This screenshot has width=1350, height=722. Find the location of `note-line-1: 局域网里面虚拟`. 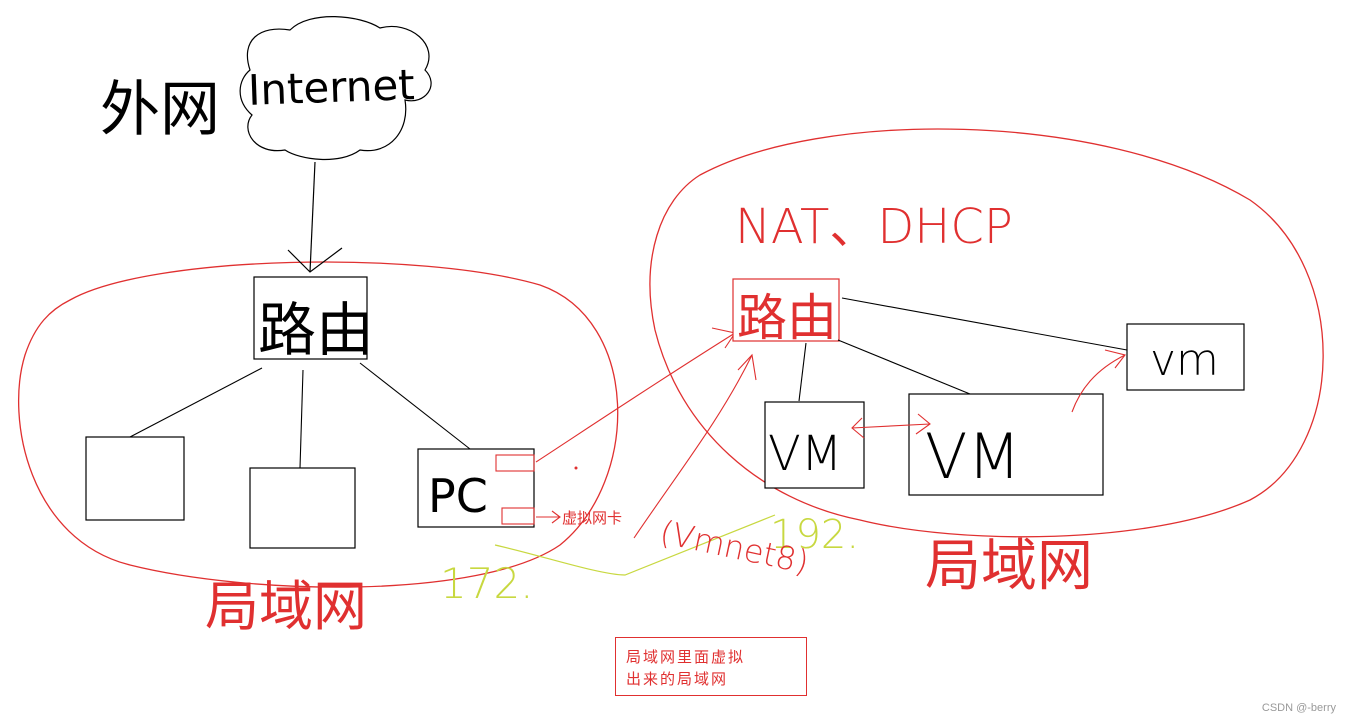

note-line-1: 局域网里面虚拟 is located at coordinates (686, 657).